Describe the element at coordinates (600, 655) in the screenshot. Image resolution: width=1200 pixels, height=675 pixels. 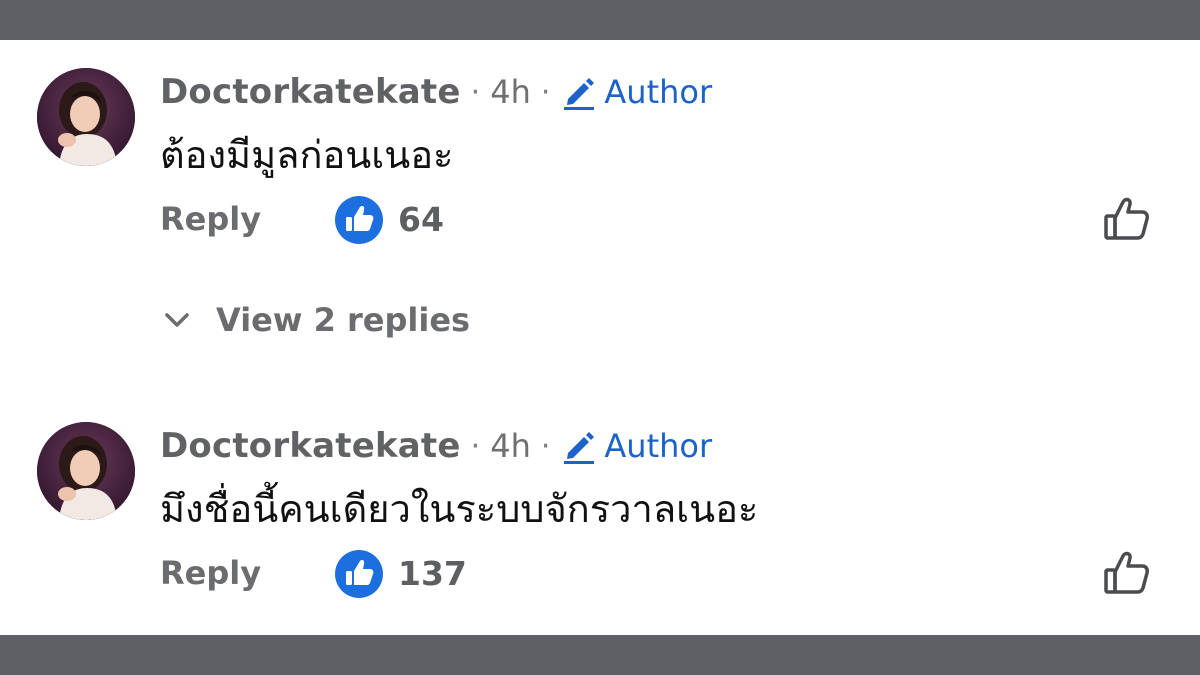
I see `bottom-frame-bar` at that location.